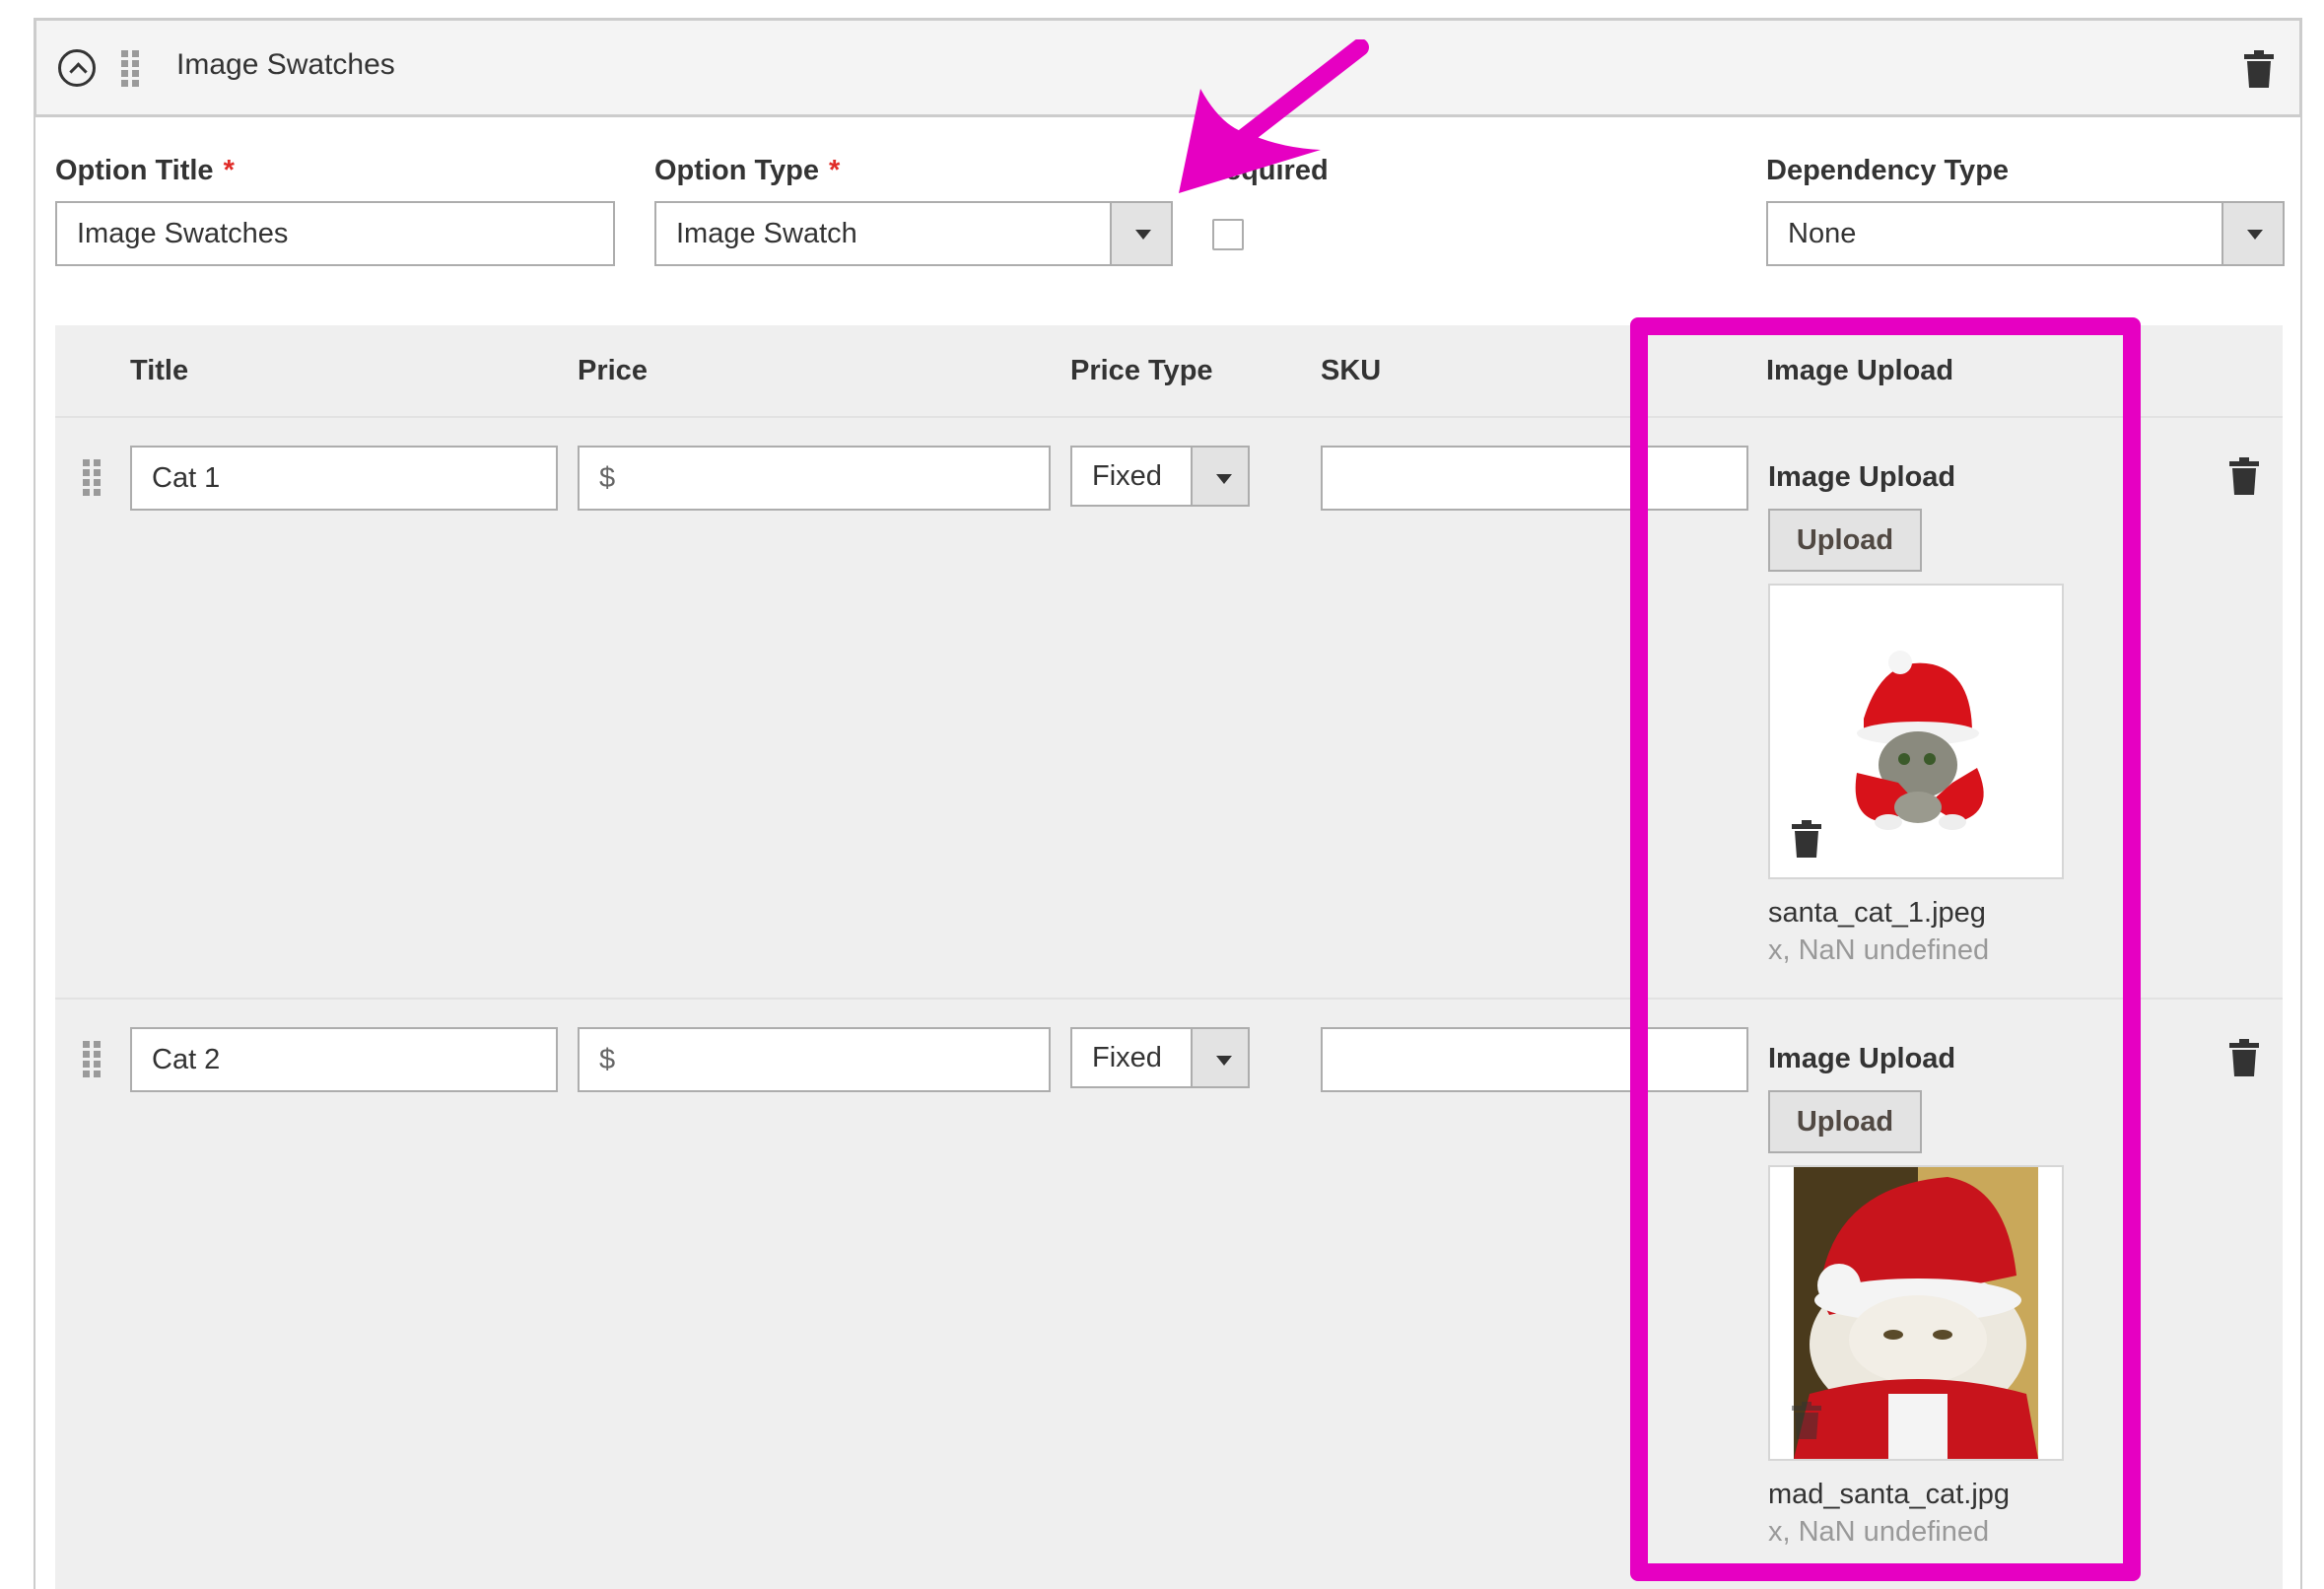 This screenshot has width=2324, height=1589. I want to click on file-name: mad_santa_cat.jpg, so click(1890, 1494).